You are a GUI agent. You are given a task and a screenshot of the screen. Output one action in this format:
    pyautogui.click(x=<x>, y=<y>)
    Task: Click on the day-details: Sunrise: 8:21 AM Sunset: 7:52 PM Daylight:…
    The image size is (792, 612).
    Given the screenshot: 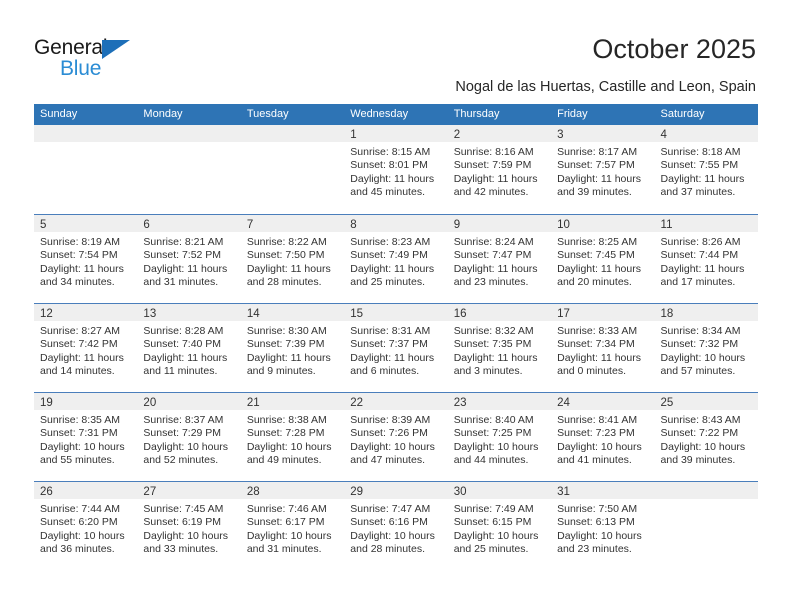 What is the action you would take?
    pyautogui.click(x=188, y=261)
    